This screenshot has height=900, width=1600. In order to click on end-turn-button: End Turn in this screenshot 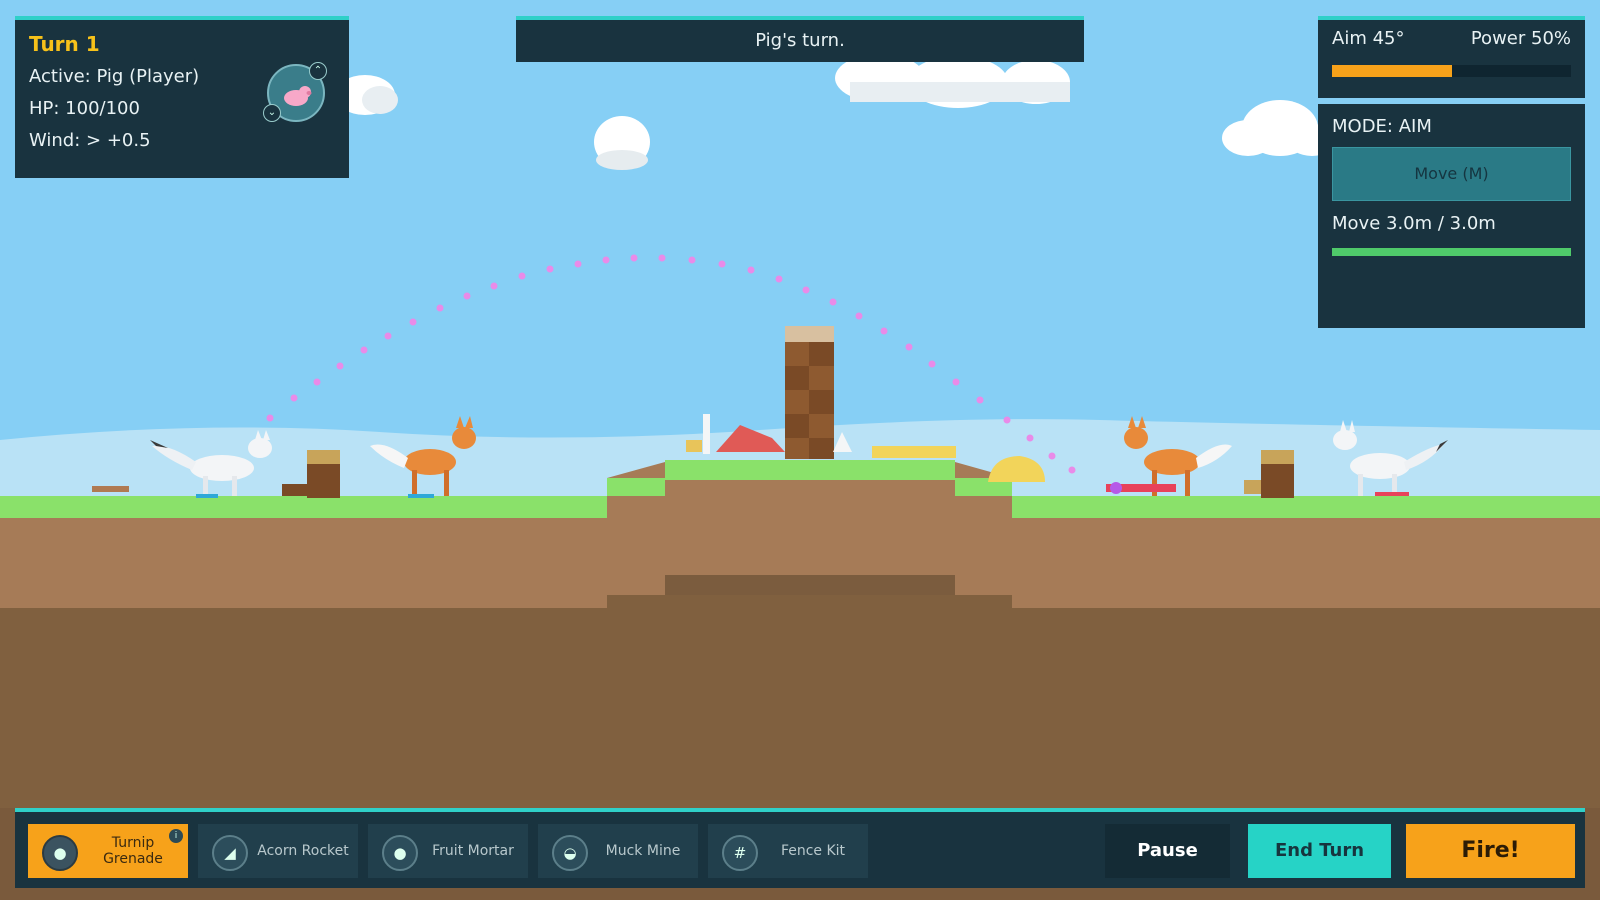, I will do `click(1319, 851)`.